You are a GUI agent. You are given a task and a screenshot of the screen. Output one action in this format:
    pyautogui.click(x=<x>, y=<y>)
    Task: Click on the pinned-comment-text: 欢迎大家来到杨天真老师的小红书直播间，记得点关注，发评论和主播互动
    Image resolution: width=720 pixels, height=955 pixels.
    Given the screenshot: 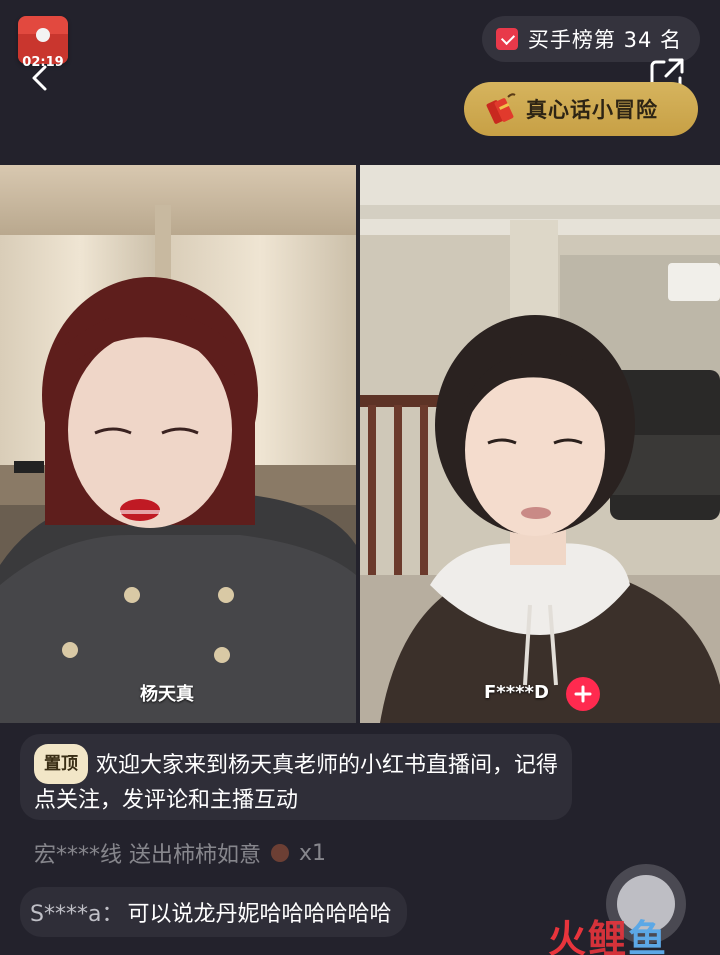 What is the action you would take?
    pyautogui.click(x=296, y=783)
    